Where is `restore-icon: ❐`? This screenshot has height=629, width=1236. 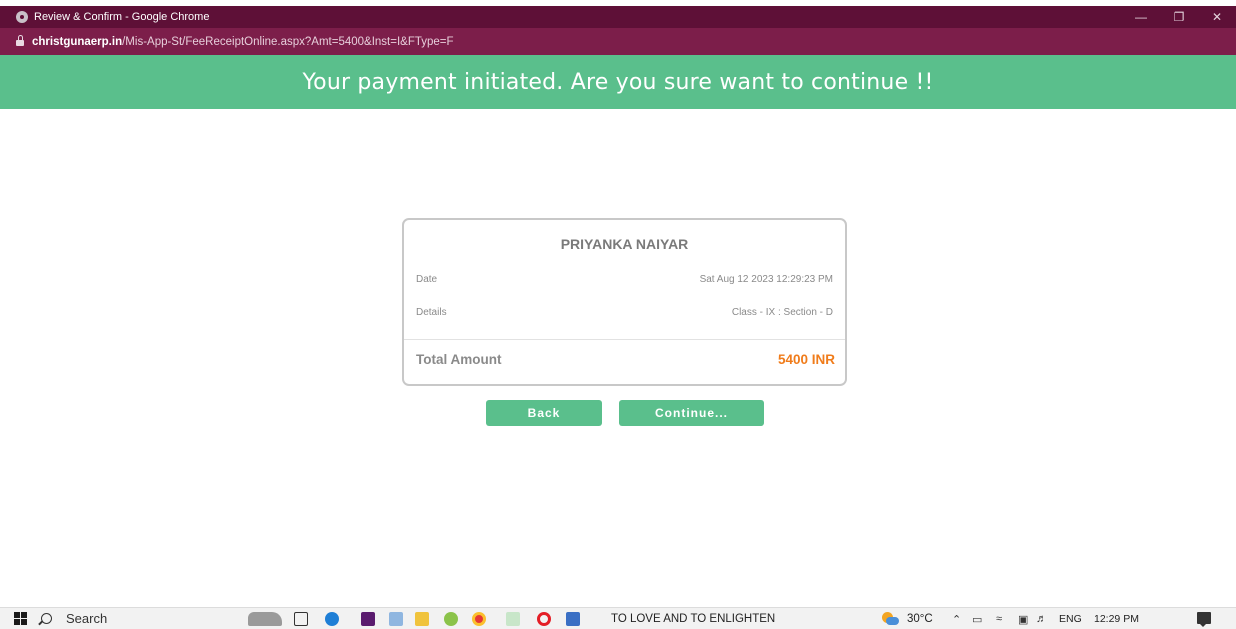
restore-icon: ❐ is located at coordinates (1179, 17).